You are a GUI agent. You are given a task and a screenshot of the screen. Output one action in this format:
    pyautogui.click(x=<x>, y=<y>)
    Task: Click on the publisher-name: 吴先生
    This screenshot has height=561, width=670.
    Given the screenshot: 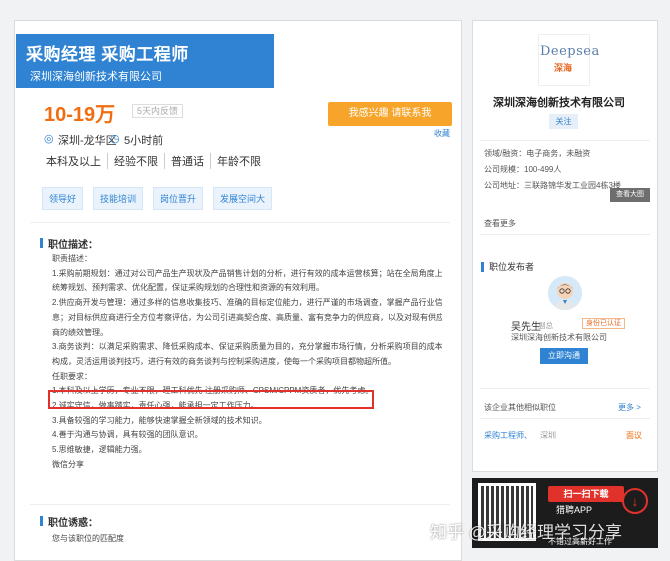 What is the action you would take?
    pyautogui.click(x=526, y=327)
    